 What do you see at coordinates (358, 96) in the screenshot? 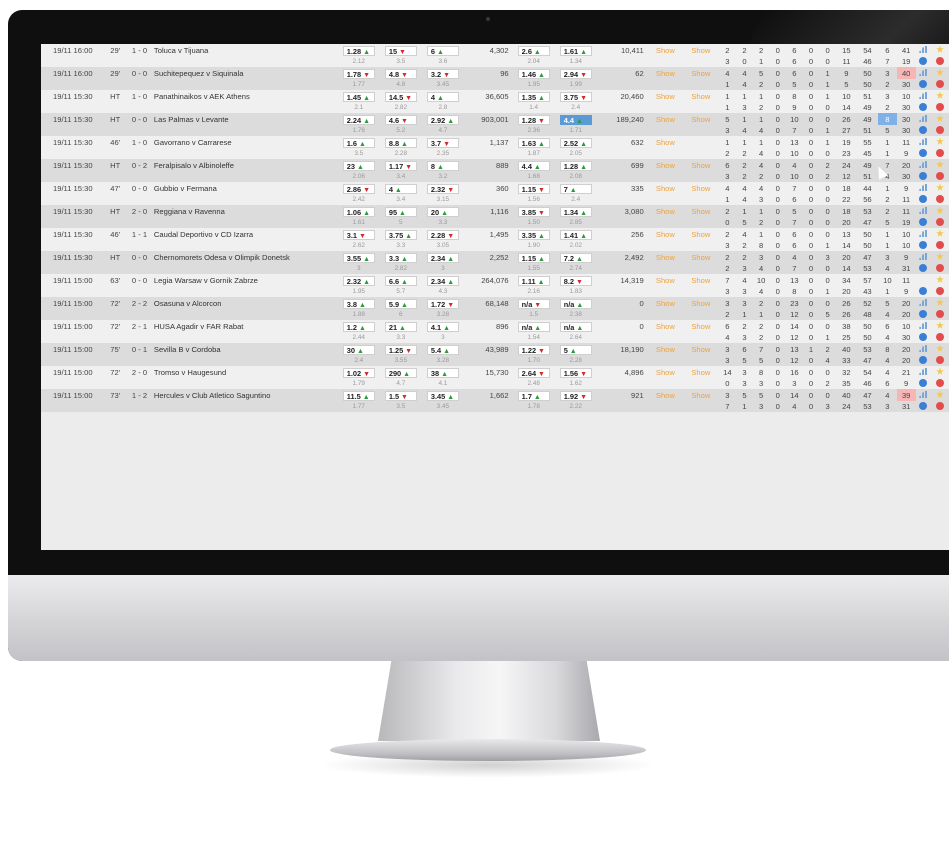
I see `odds-button: 1.45 ▲` at bounding box center [358, 96].